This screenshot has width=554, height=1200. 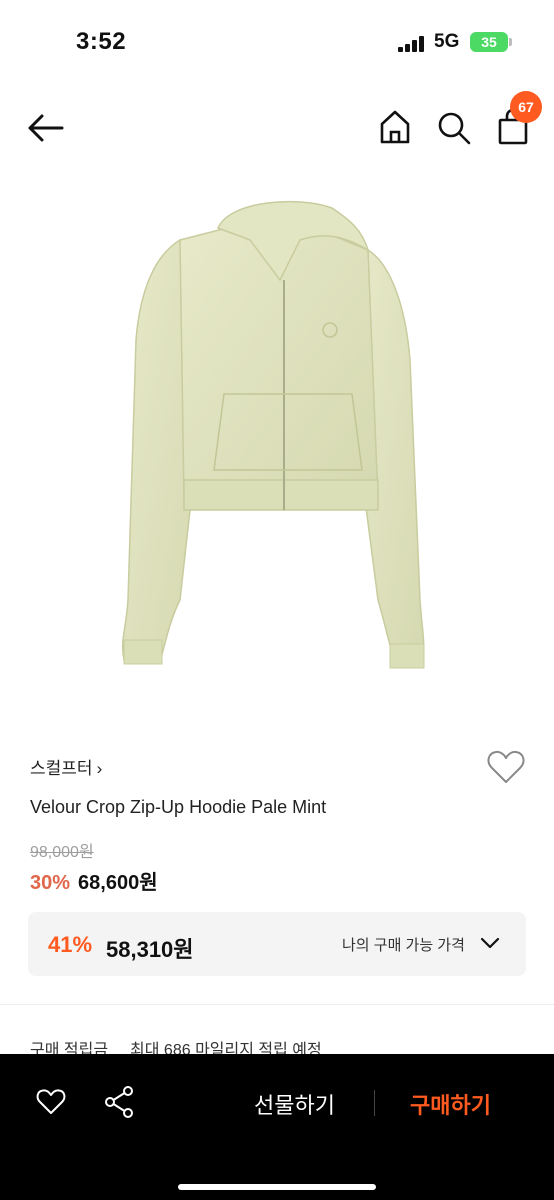 What do you see at coordinates (277, 40) in the screenshot?
I see `status-bar: 3:52 5G 35` at bounding box center [277, 40].